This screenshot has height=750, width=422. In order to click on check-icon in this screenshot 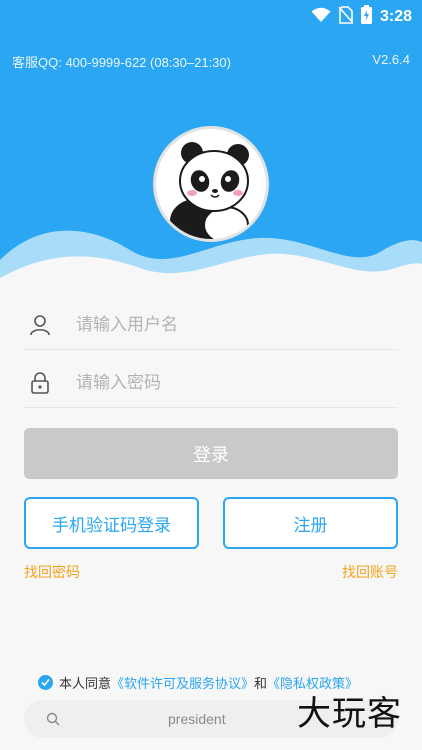, I will do `click(45, 682)`.